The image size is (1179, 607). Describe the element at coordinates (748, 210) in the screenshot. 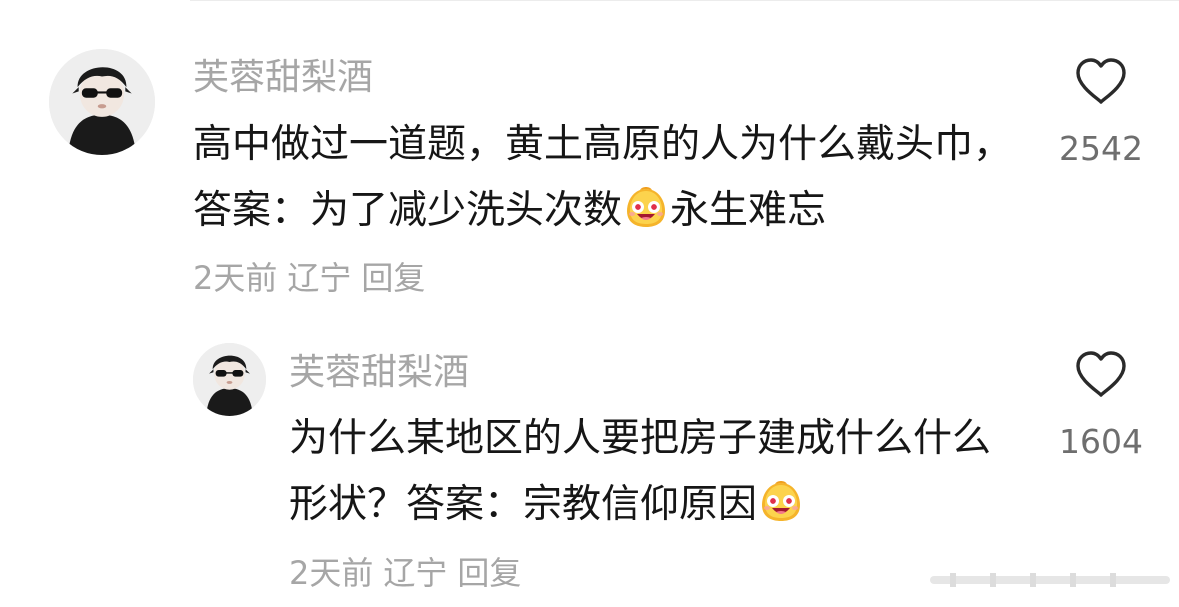

I see `comment-text-end: 永生难忘` at that location.